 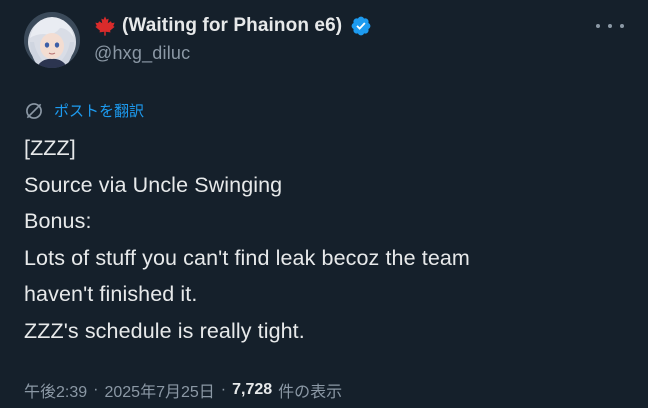 What do you see at coordinates (610, 26) in the screenshot?
I see `more-options-button` at bounding box center [610, 26].